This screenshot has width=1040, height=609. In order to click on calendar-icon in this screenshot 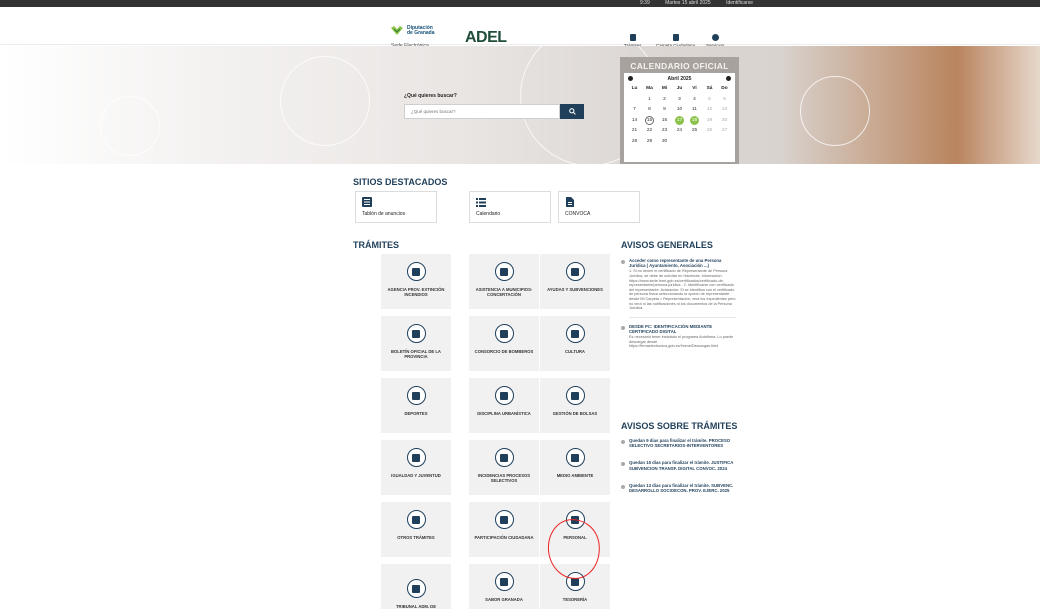, I will do `click(416, 588)`.